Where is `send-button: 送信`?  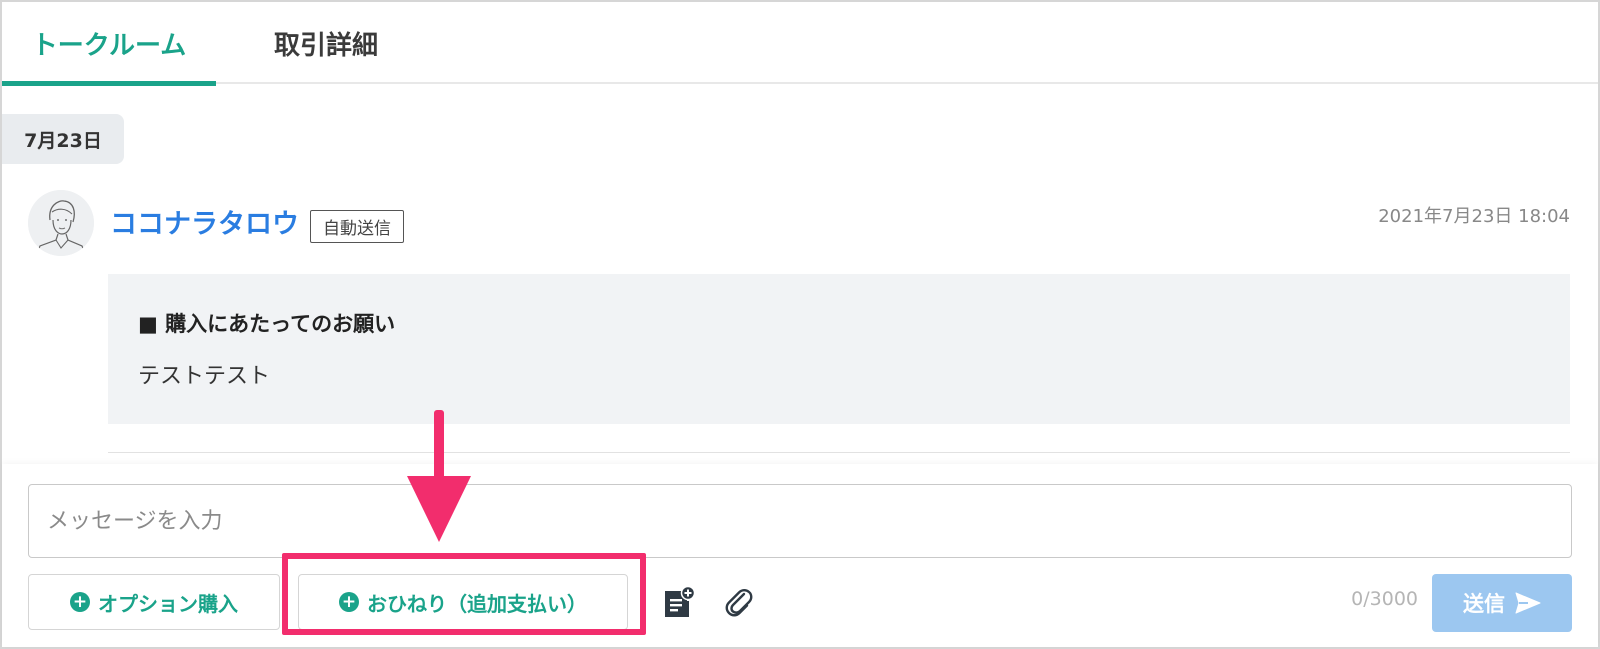
send-button: 送信 is located at coordinates (1502, 603).